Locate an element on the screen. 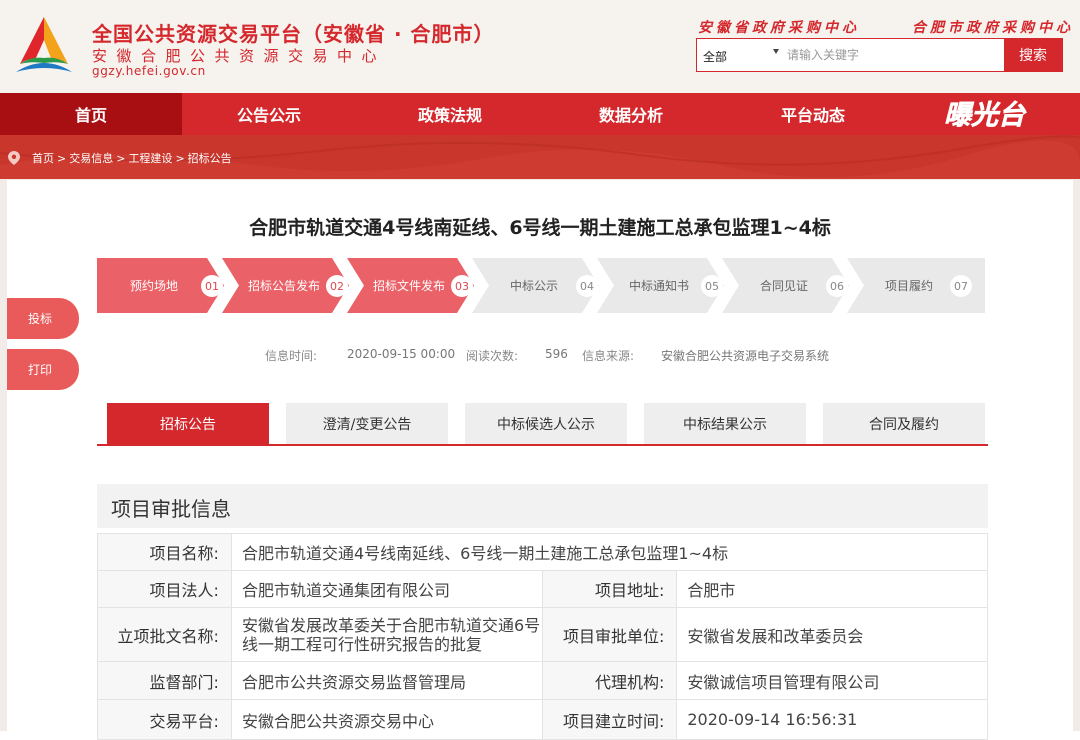  step-number: 04 is located at coordinates (587, 286).